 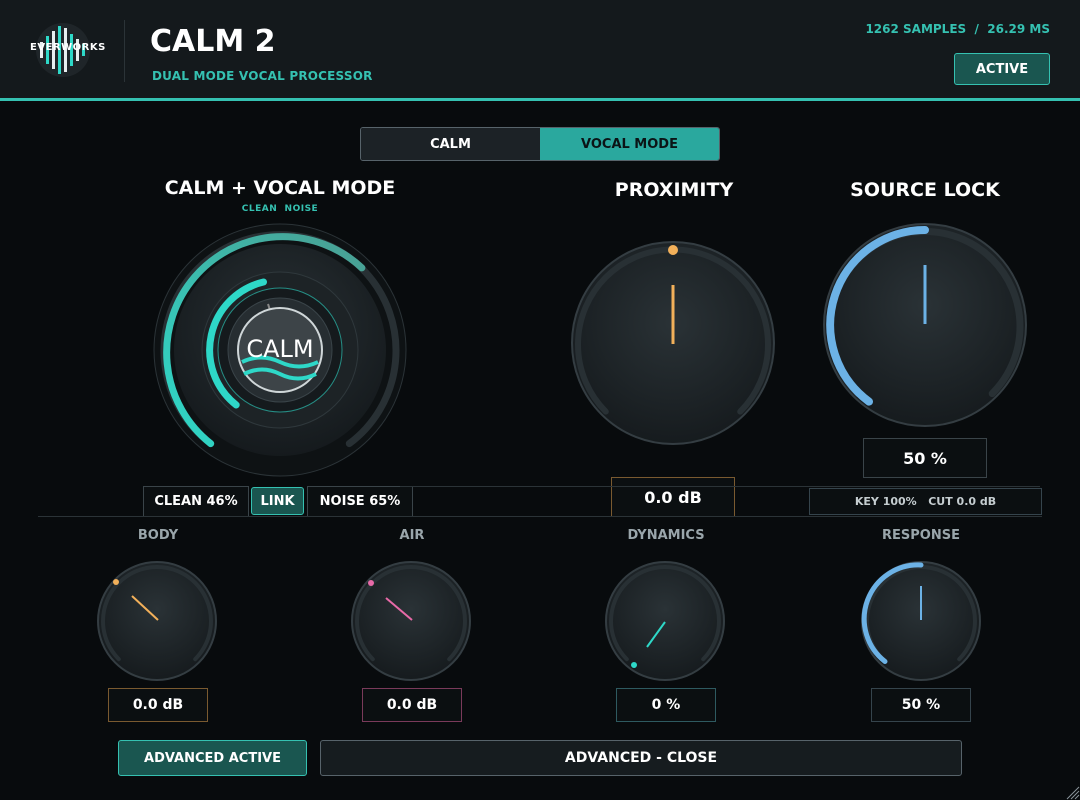 What do you see at coordinates (212, 758) in the screenshot?
I see `advanced-active-button: ADVANCED ACTIVE` at bounding box center [212, 758].